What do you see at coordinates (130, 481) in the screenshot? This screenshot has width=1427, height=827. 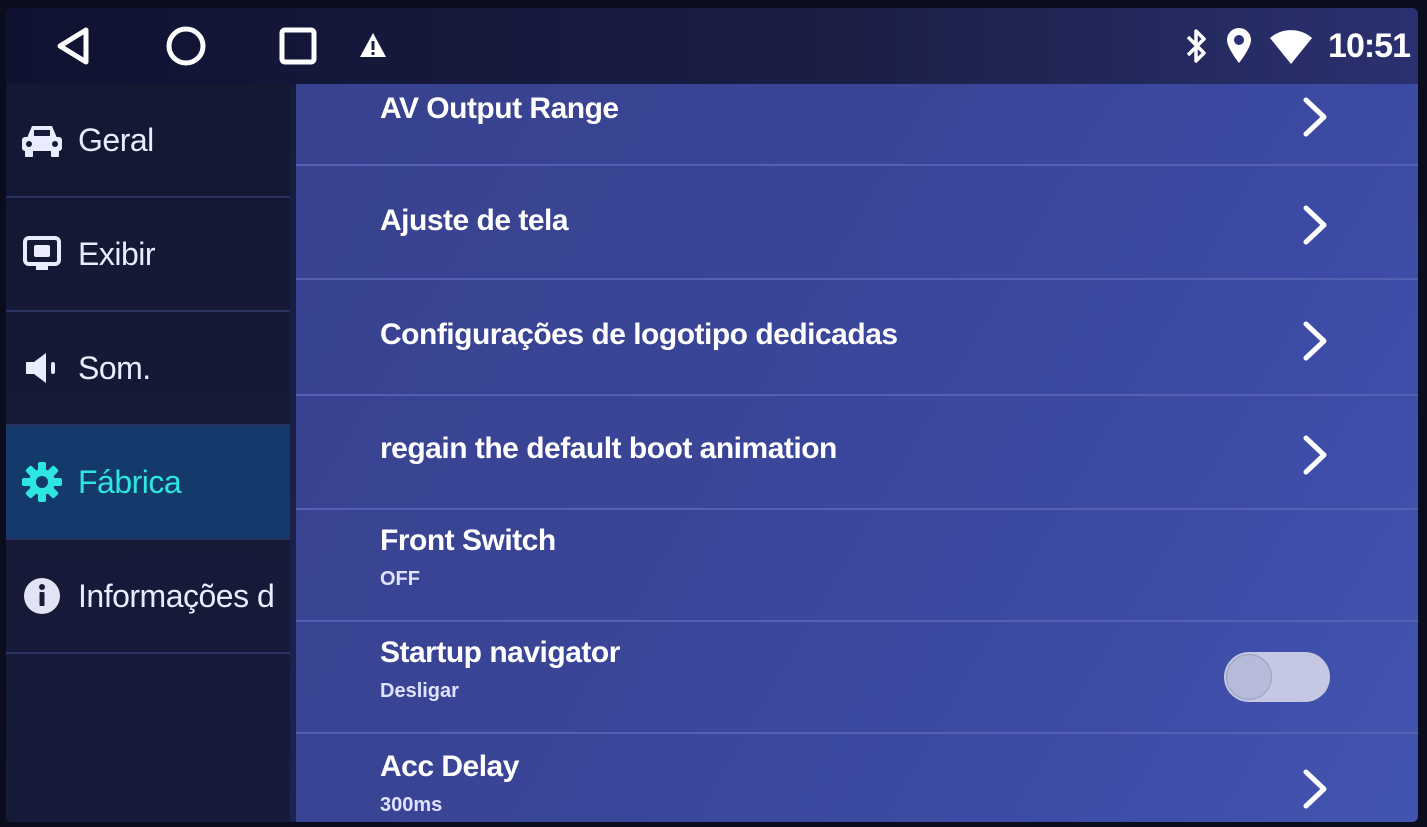 I see `sidebar-item-label: Fábrica` at bounding box center [130, 481].